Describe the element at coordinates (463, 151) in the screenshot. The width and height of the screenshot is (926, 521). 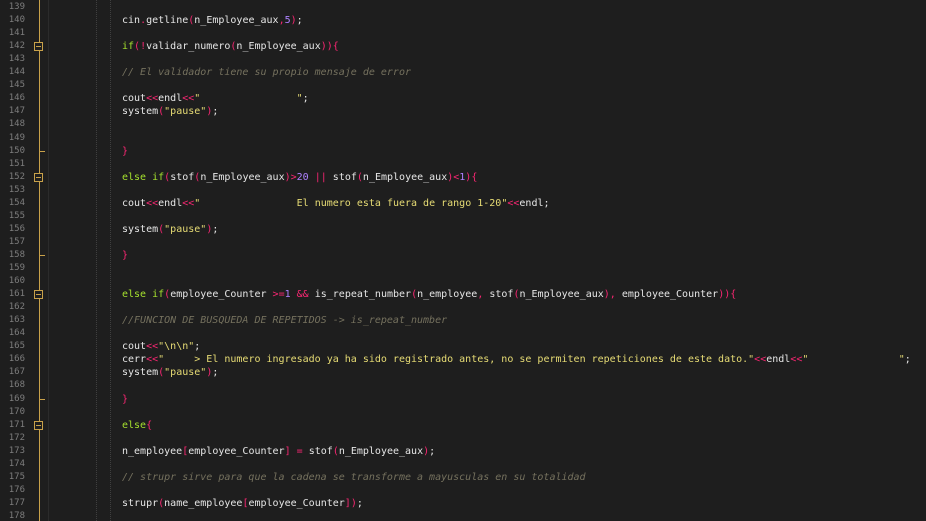
I see `code-line: 150}` at that location.